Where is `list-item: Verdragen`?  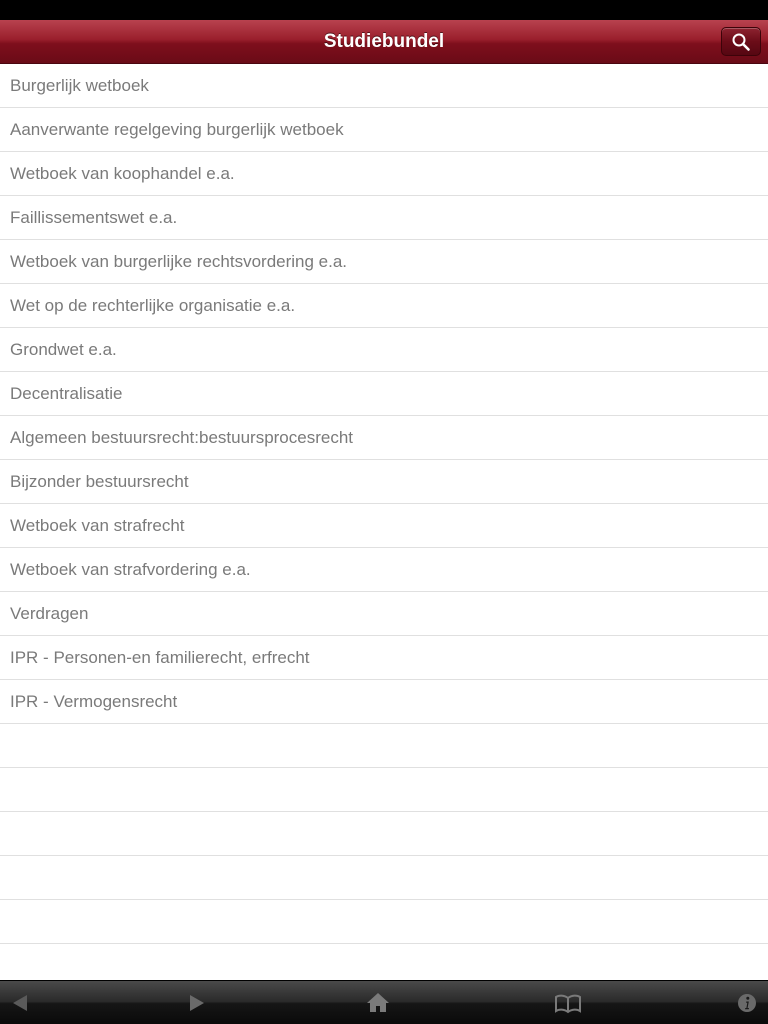
list-item: Verdragen is located at coordinates (384, 614).